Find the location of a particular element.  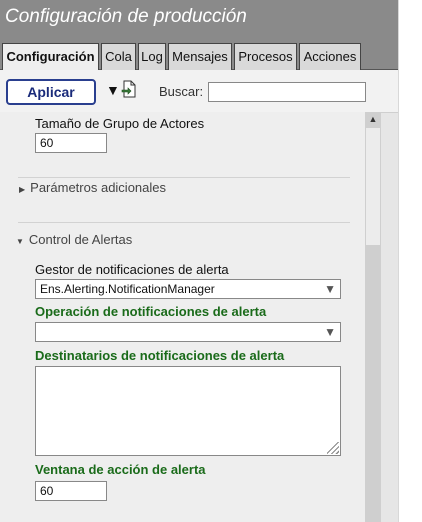

tab-cola: Cola is located at coordinates (118, 56).